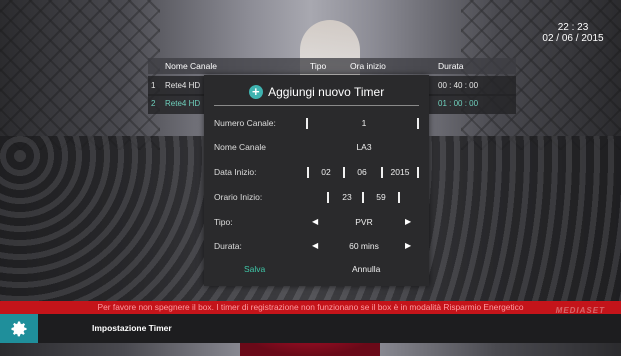 This screenshot has height=356, width=621. Describe the element at coordinates (238, 197) in the screenshot. I see `start-time-label: Orario Inizio:` at that location.